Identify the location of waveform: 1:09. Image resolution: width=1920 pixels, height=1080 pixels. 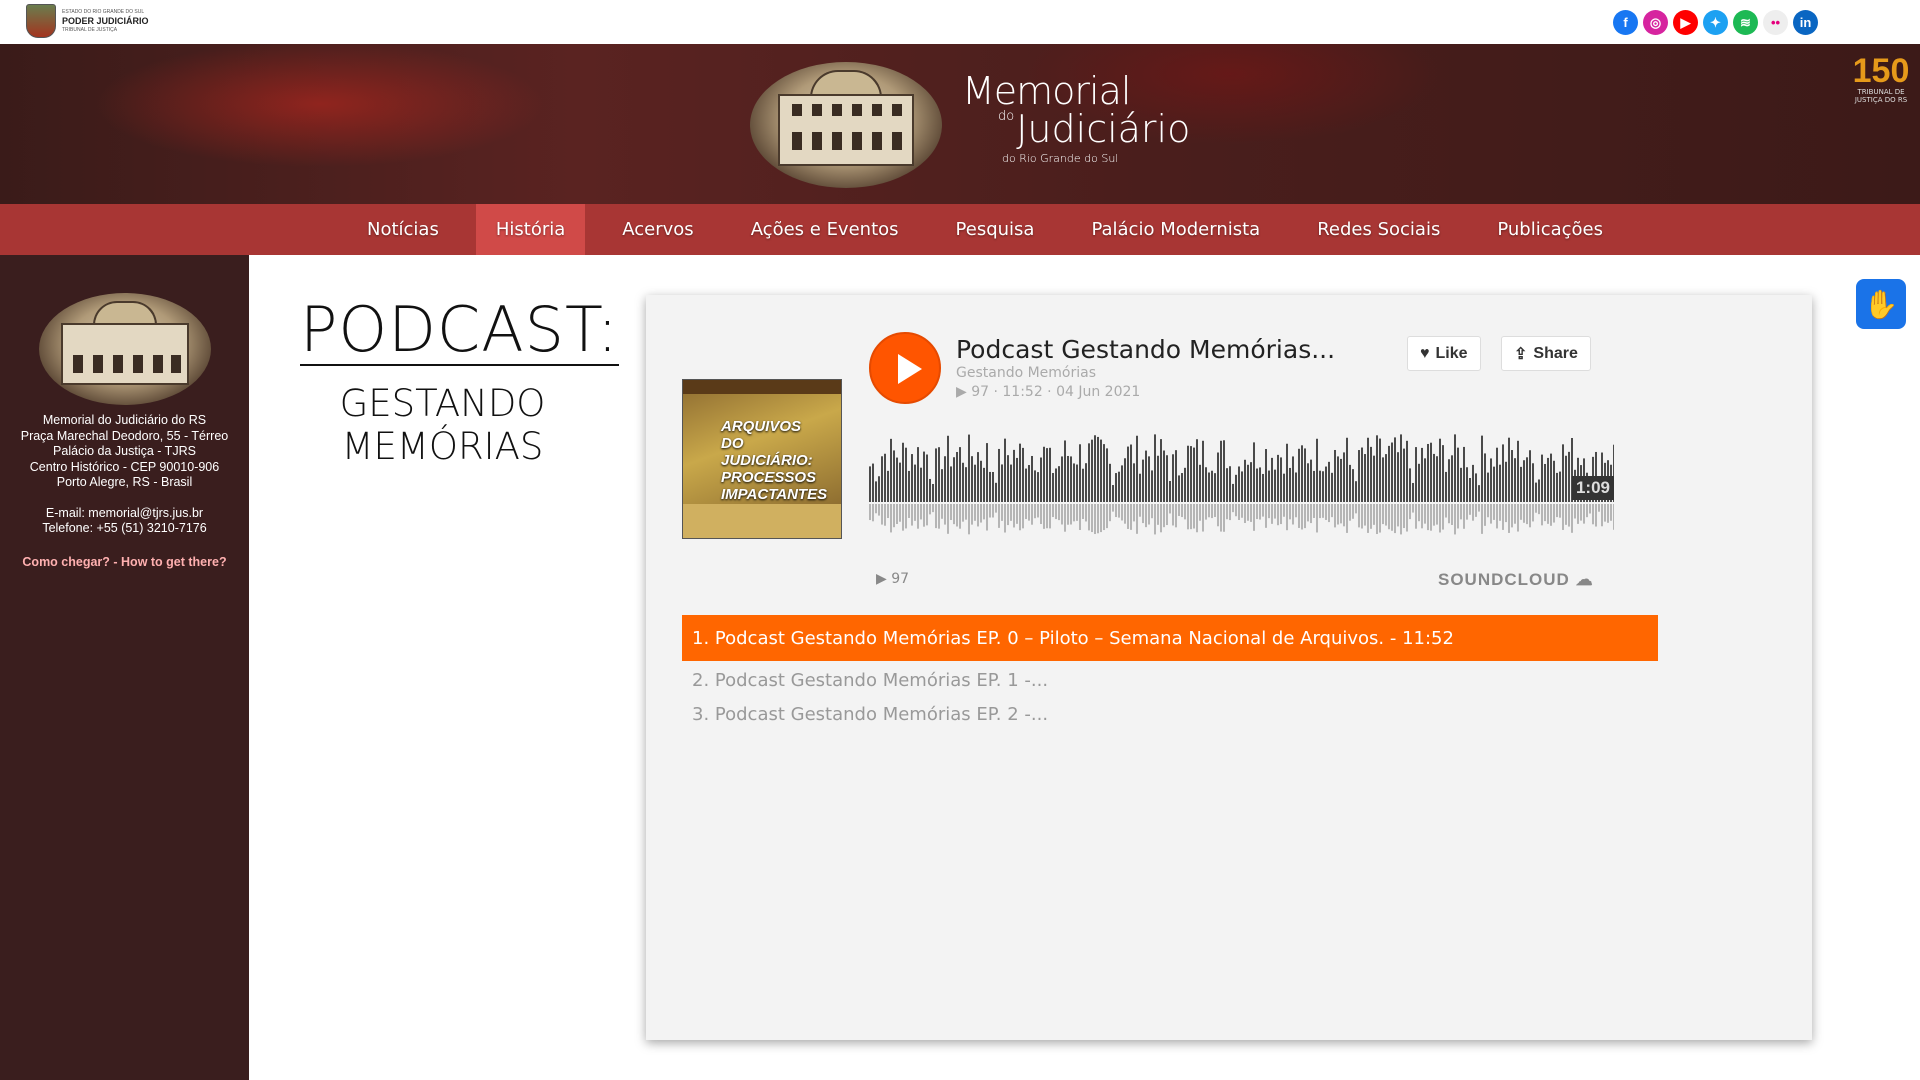
(1242, 480).